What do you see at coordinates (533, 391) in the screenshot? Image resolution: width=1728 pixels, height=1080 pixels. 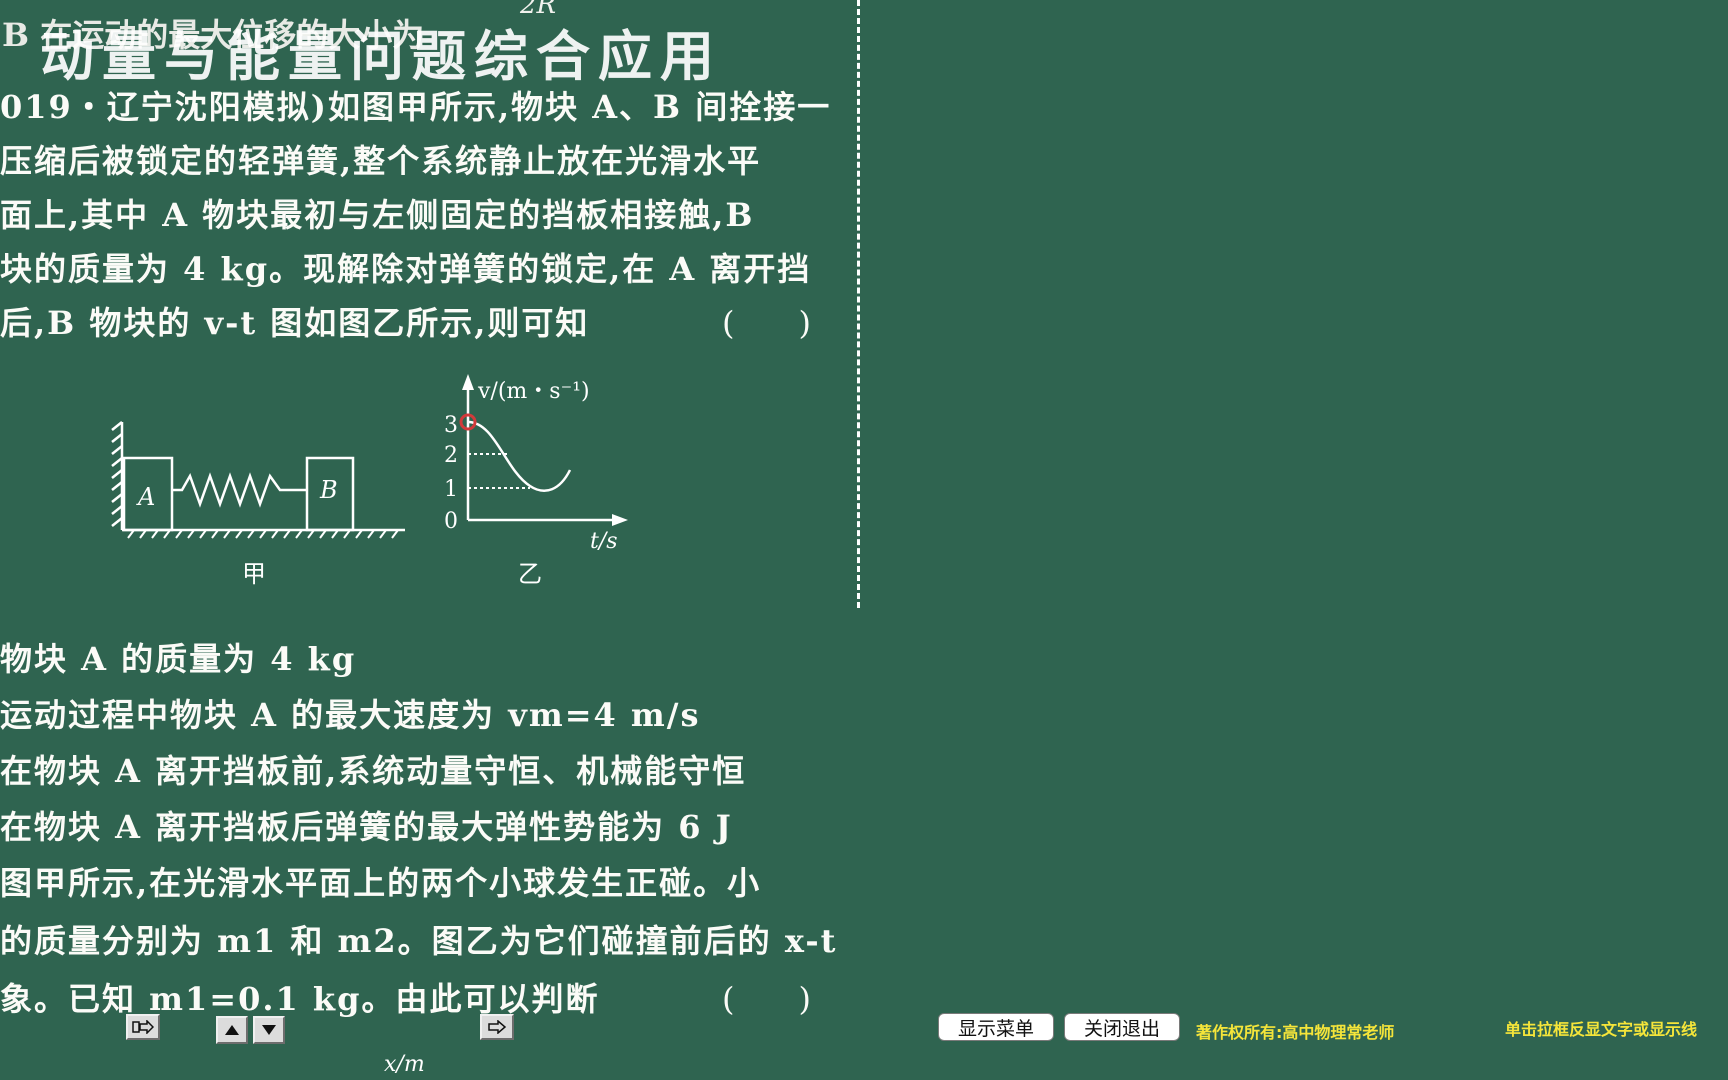 I see `y-axis-label: v/(m・s⁻¹)` at bounding box center [533, 391].